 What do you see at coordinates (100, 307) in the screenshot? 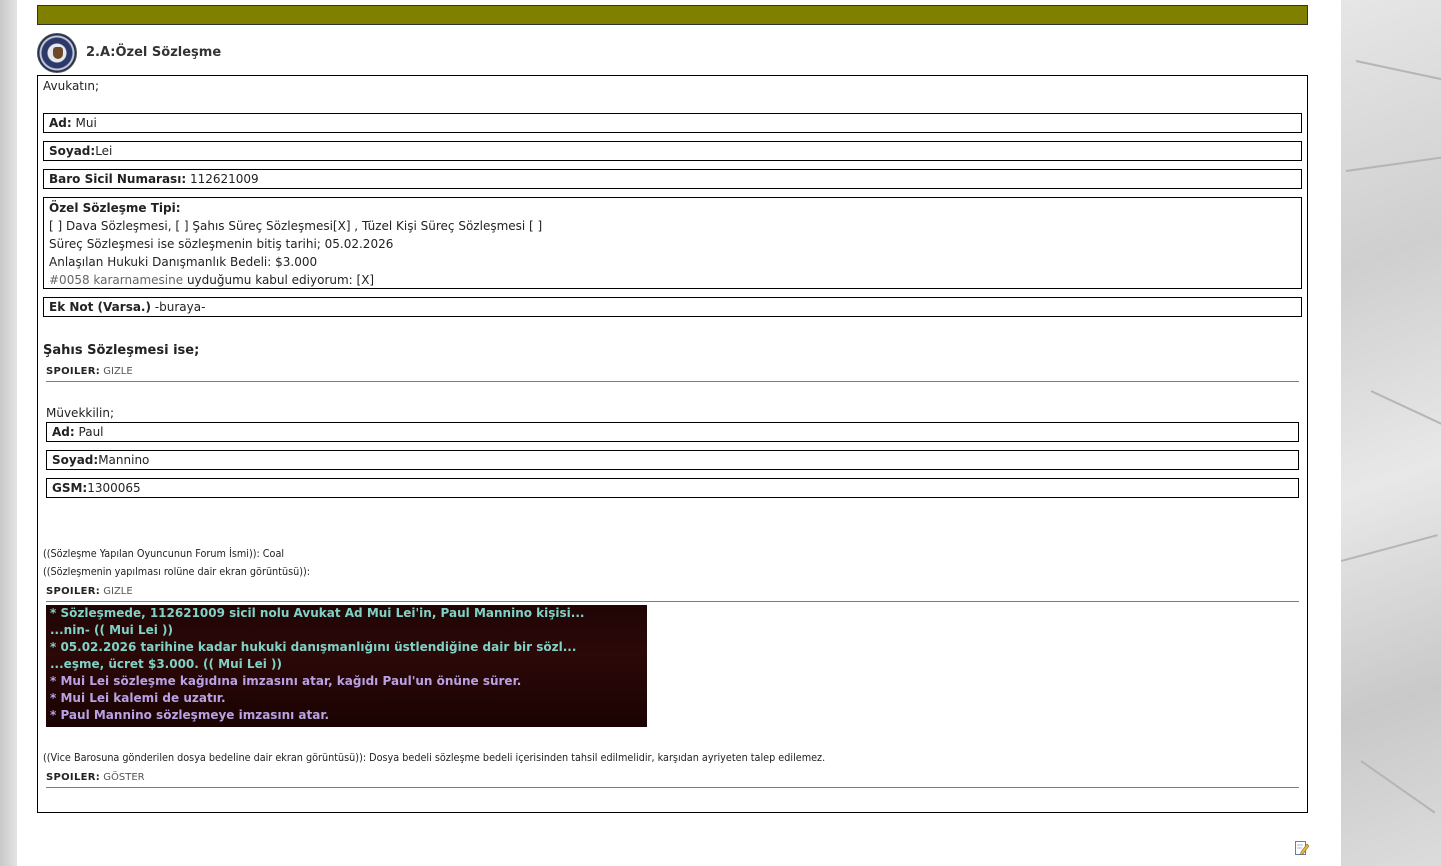
I see `extra-note-label: Ek Not (Varsa.)` at bounding box center [100, 307].